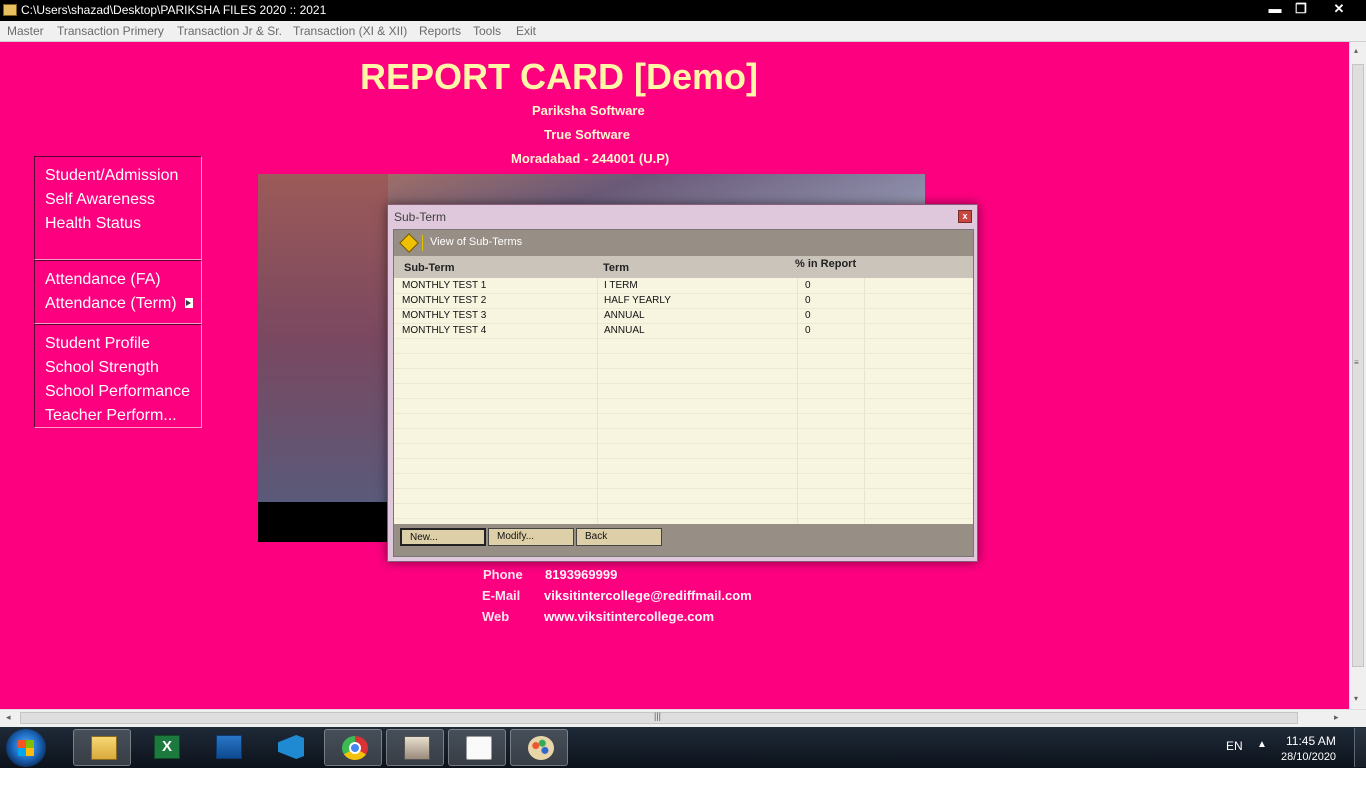 The image size is (1366, 795). What do you see at coordinates (440, 31) in the screenshot?
I see `menu-reports: Reports` at bounding box center [440, 31].